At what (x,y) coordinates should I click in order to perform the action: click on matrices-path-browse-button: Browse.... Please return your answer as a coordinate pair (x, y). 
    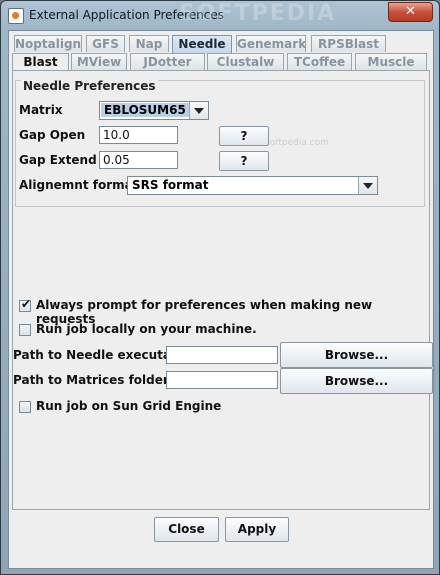
    Looking at the image, I should click on (356, 381).